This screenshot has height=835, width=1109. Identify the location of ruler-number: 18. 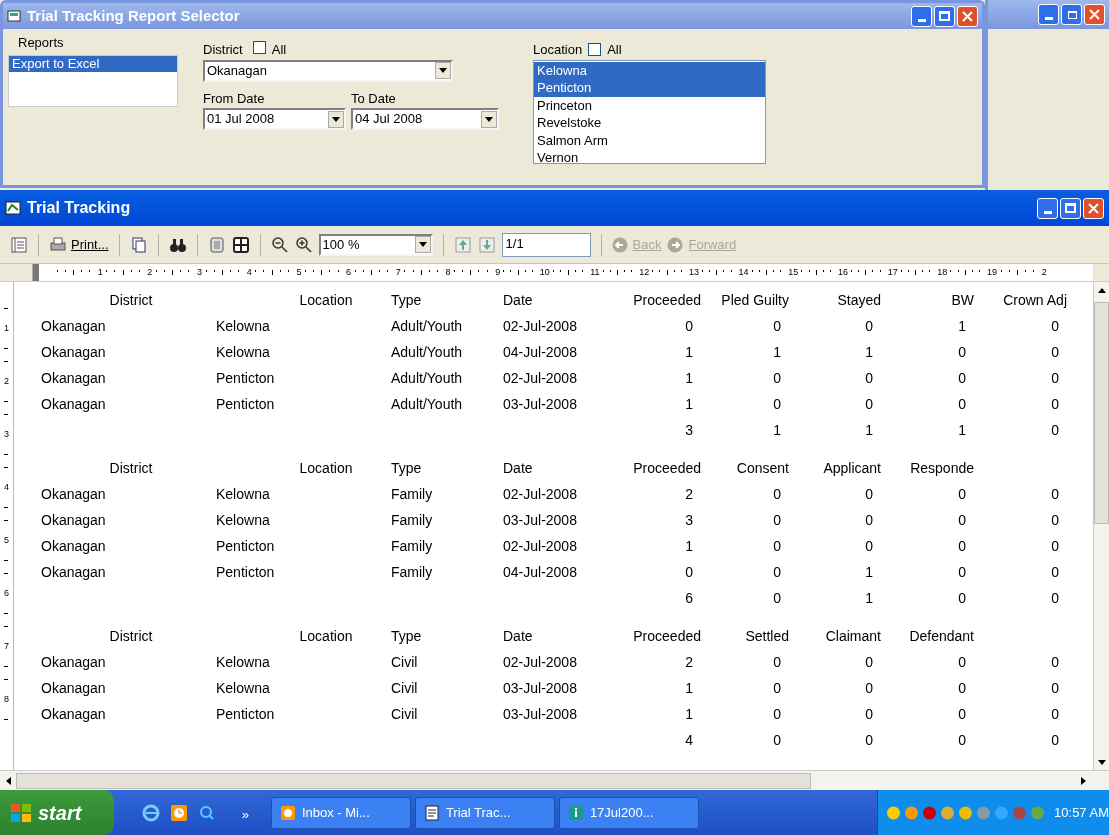
(942, 272).